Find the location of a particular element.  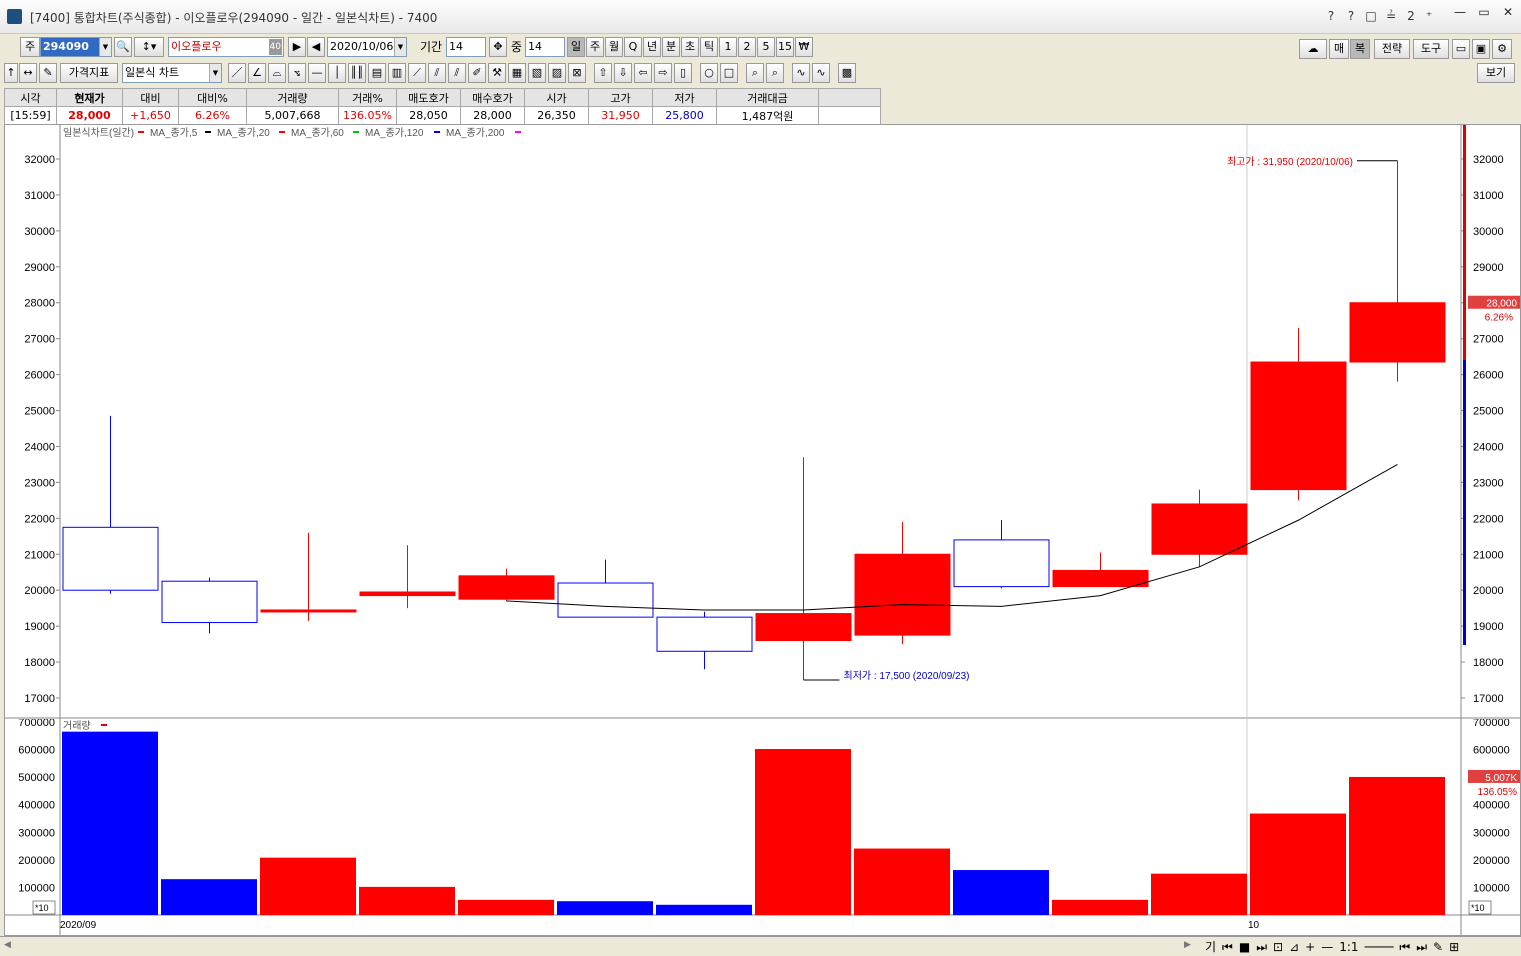

edit-icon: ✎ is located at coordinates (48, 73).